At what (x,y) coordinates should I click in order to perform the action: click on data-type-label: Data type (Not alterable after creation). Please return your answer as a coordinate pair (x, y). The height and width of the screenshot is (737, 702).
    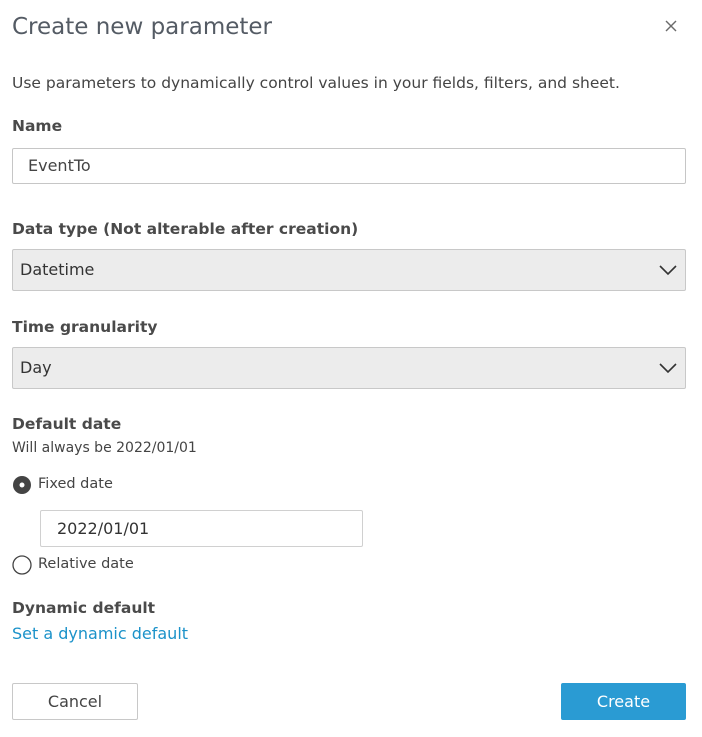
    Looking at the image, I should click on (185, 229).